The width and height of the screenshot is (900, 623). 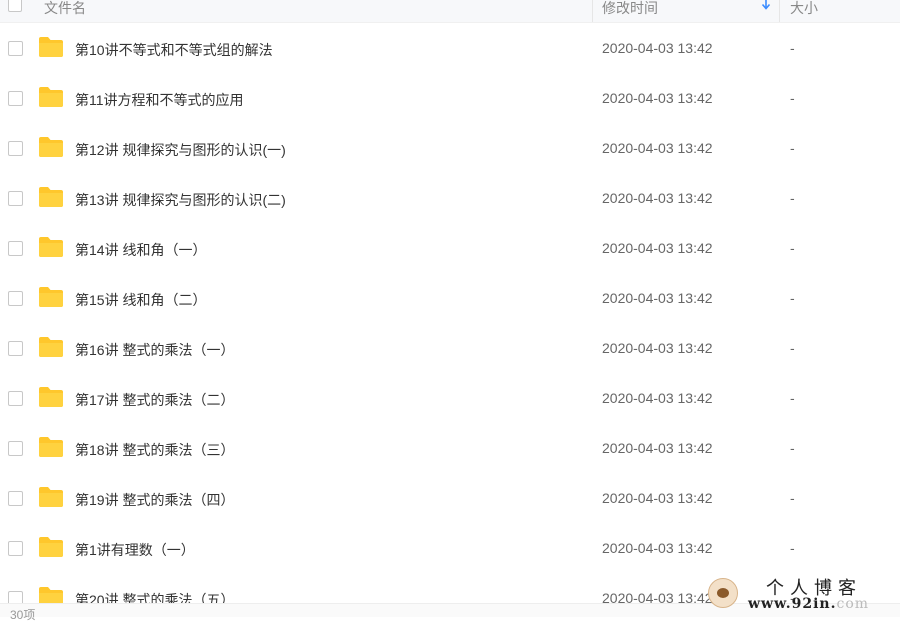 I want to click on arrow-down-icon, so click(x=766, y=6).